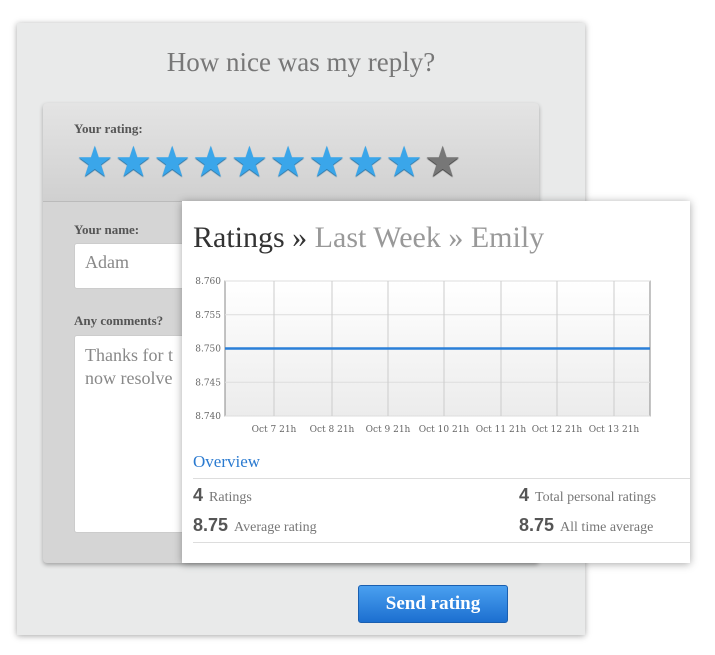  I want to click on overview-heading: Overview, so click(227, 461).